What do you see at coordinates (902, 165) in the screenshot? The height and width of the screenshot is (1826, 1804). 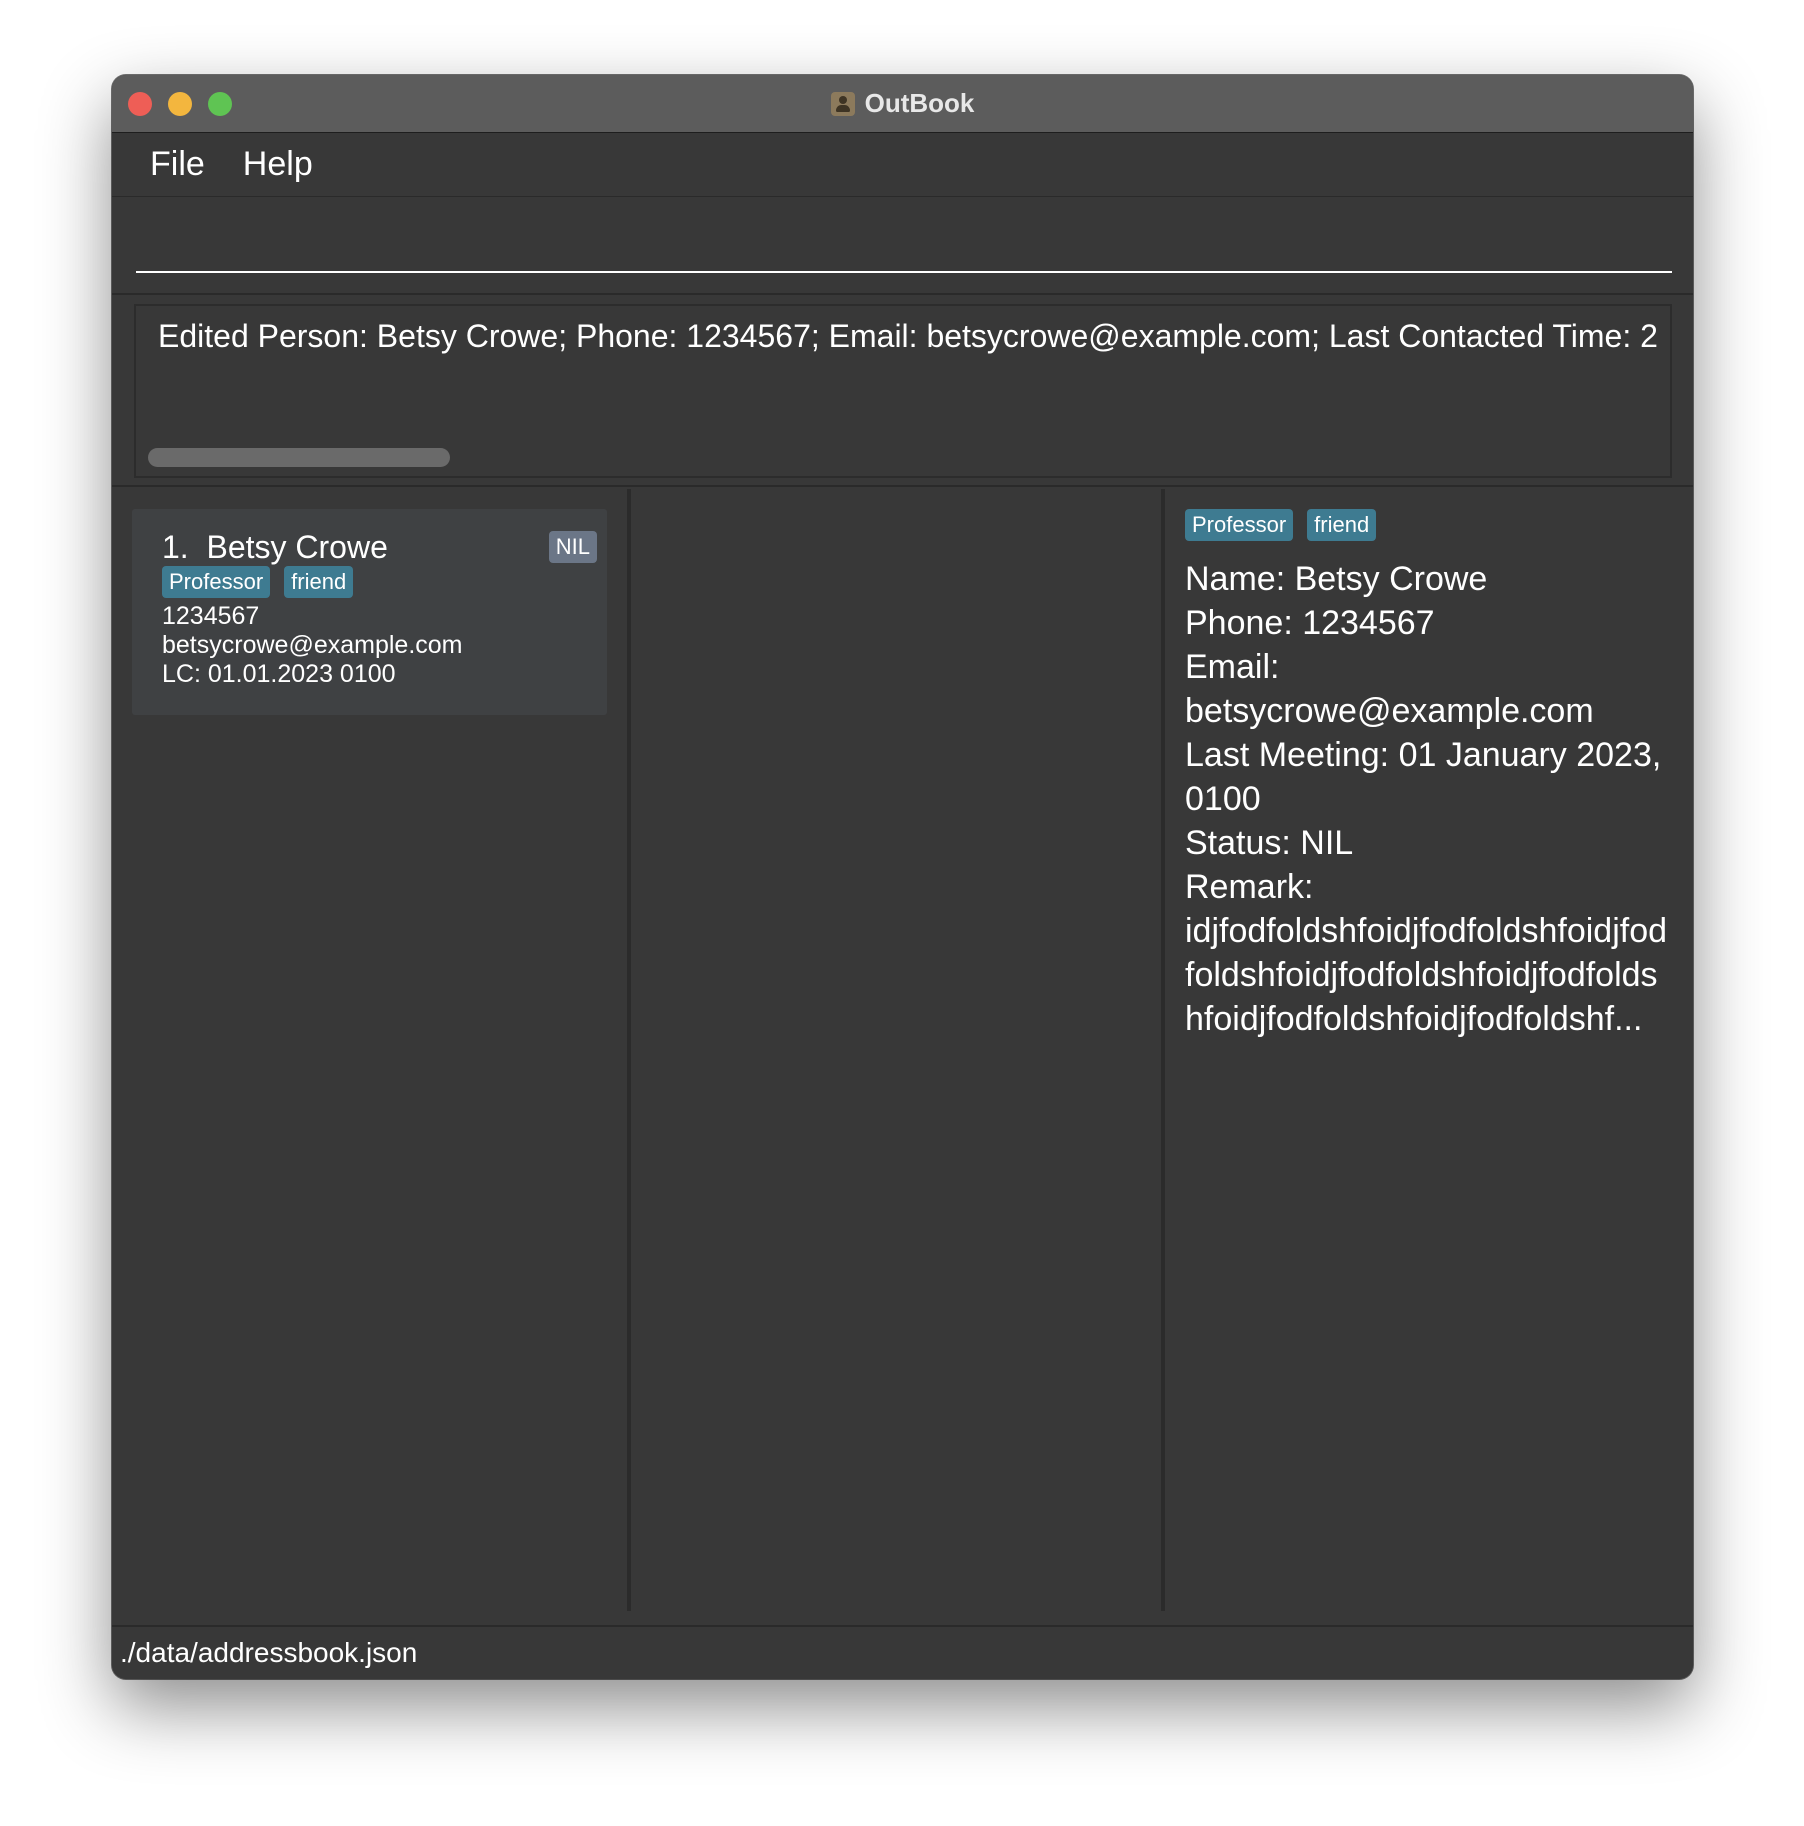 I see `menu-bar: File Help` at bounding box center [902, 165].